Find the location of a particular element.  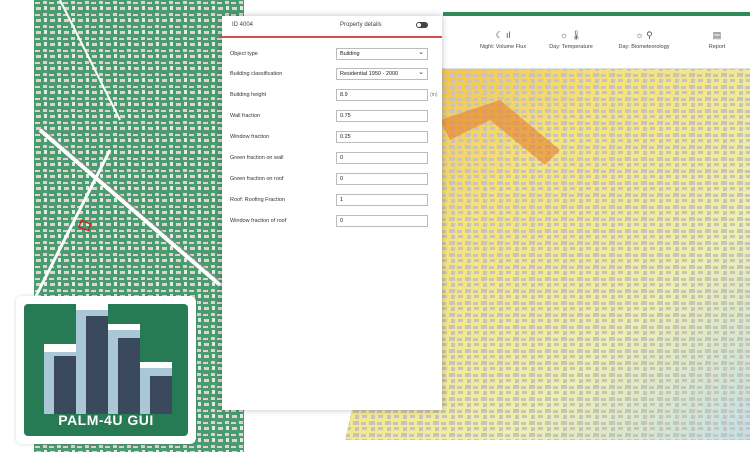

logo-text: PALM-4U GUI is located at coordinates (106, 420).